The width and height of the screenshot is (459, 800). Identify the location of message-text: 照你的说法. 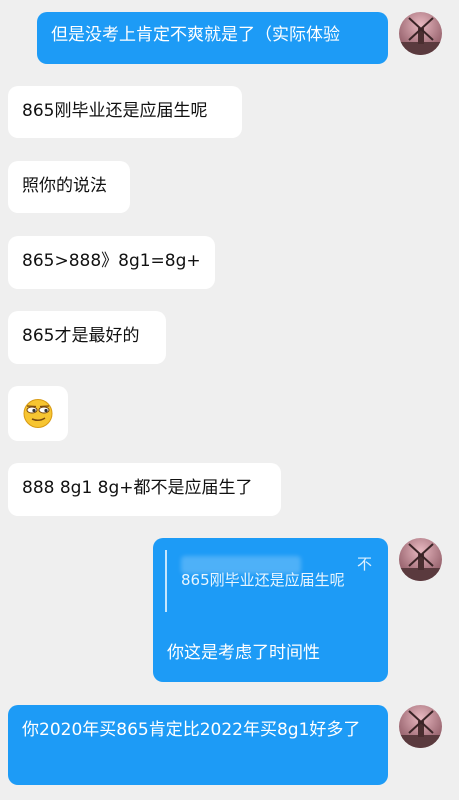
(64, 186).